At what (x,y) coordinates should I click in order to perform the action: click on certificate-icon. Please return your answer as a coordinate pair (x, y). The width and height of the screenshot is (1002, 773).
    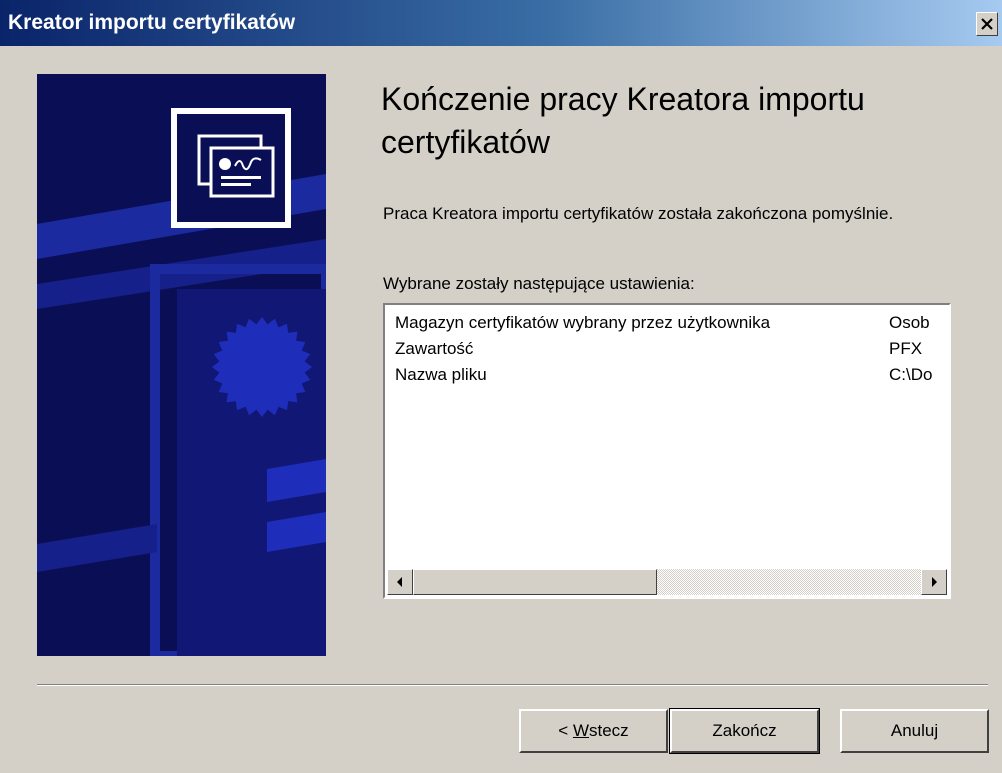
    Looking at the image, I should click on (231, 168).